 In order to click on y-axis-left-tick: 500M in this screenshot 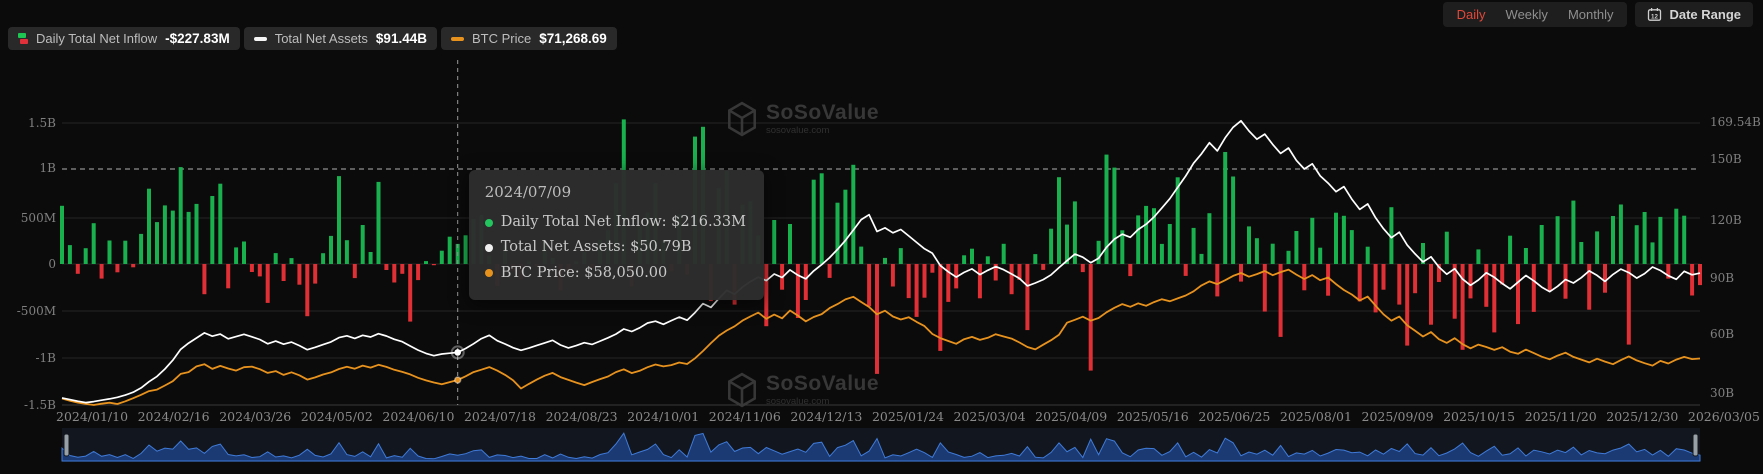, I will do `click(38, 218)`.